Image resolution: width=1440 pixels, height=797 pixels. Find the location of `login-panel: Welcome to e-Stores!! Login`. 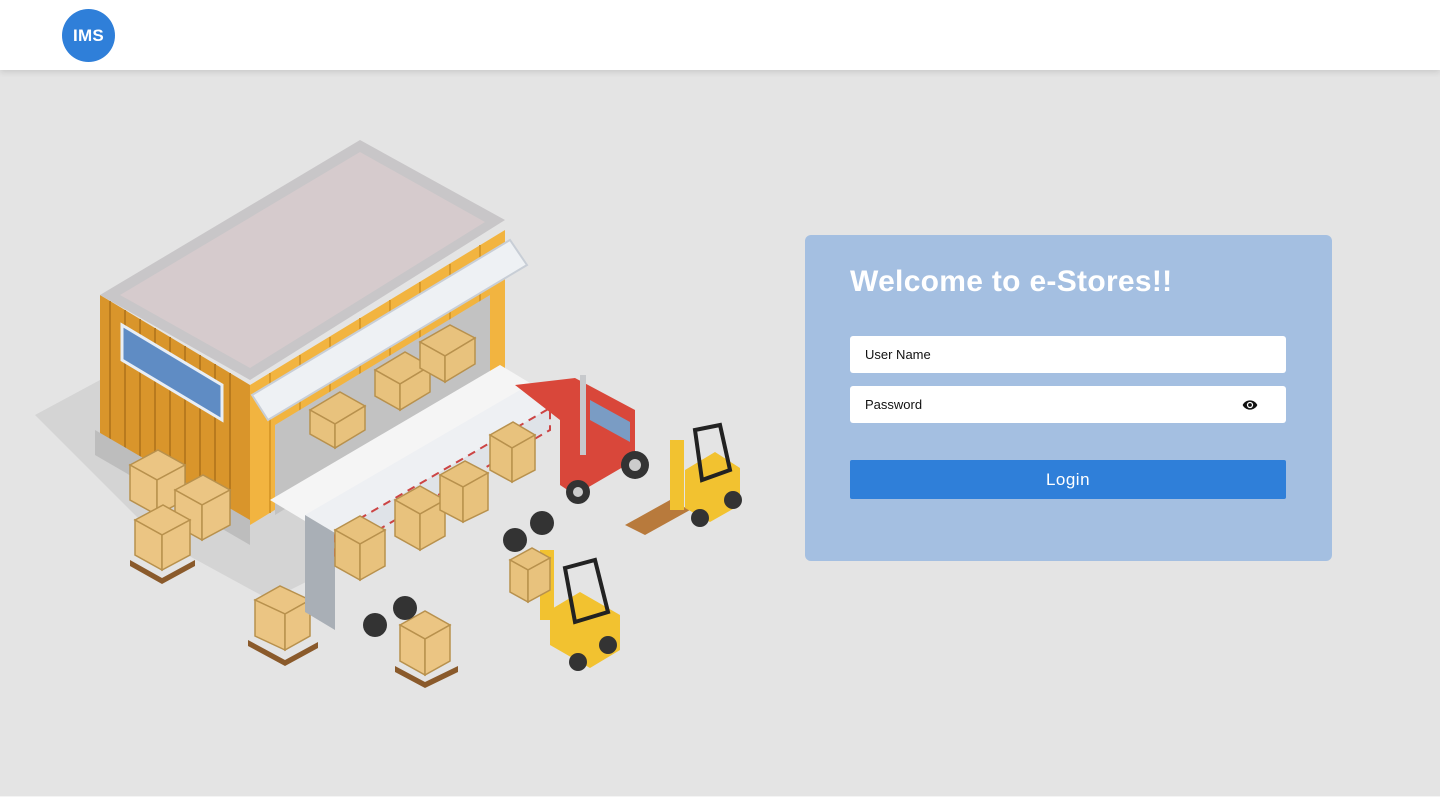

login-panel: Welcome to e-Stores!! Login is located at coordinates (1068, 398).